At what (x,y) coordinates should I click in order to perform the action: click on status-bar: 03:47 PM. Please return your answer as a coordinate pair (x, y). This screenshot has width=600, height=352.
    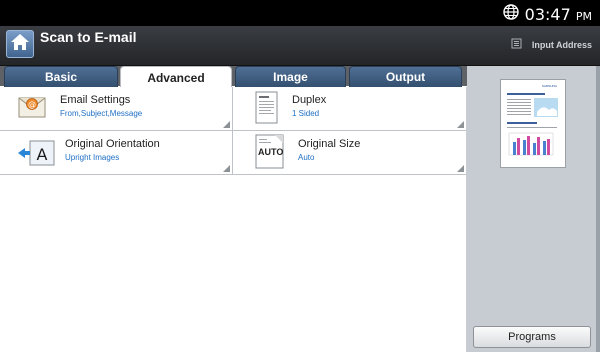
    Looking at the image, I should click on (300, 13).